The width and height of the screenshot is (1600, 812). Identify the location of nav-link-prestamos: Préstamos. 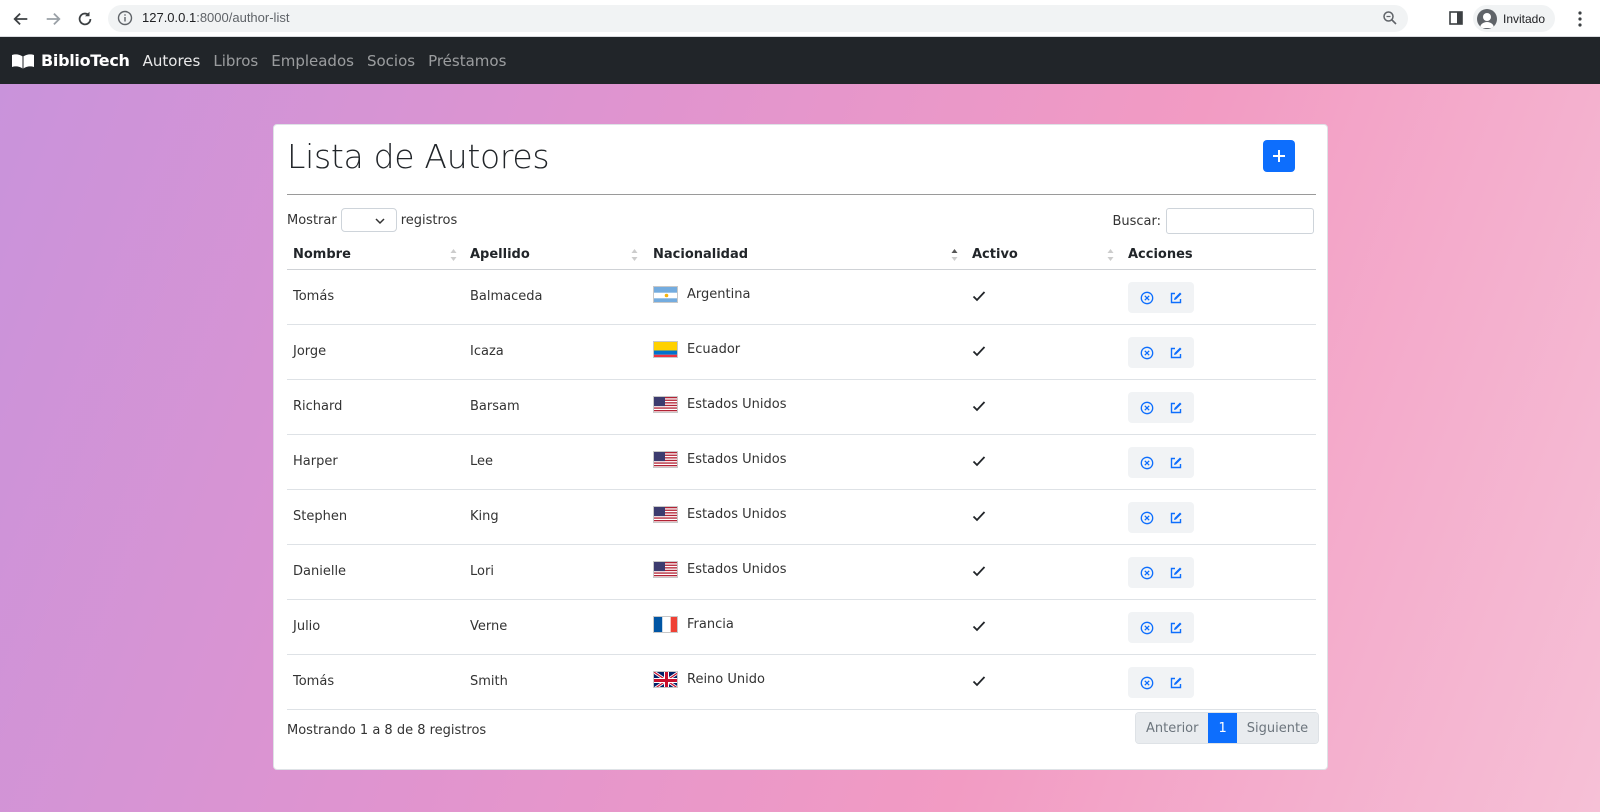
(467, 61).